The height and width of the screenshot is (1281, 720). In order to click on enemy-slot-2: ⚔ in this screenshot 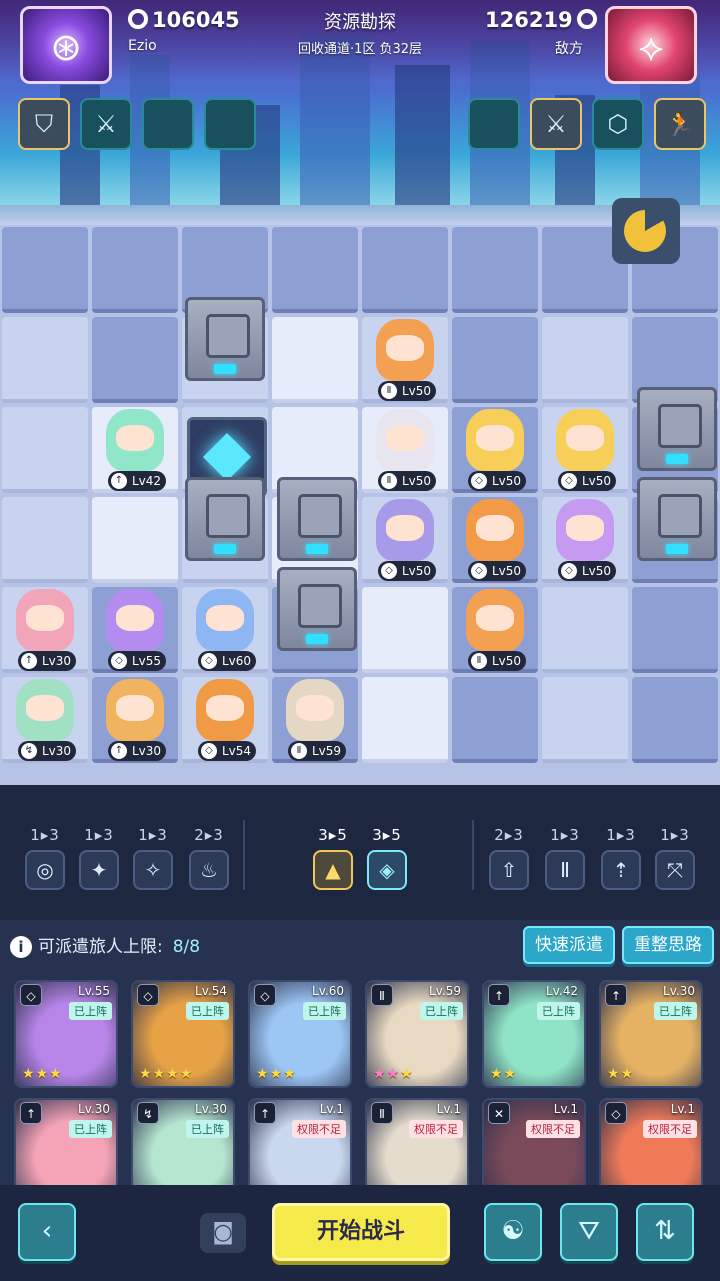, I will do `click(556, 124)`.